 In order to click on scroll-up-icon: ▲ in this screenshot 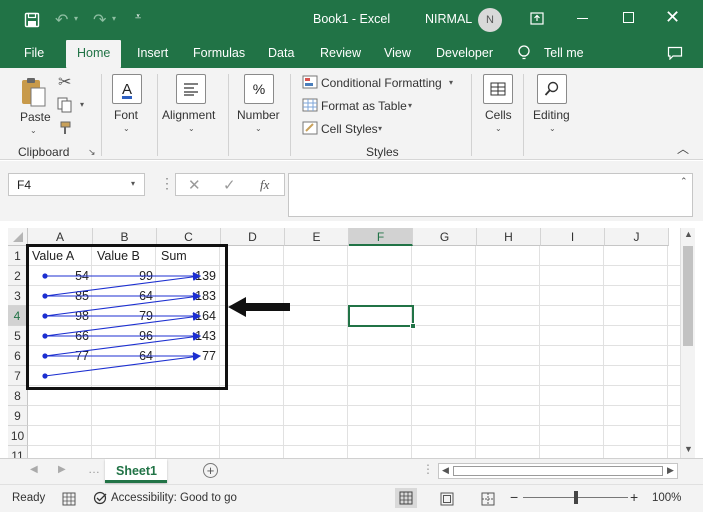, I will do `click(688, 234)`.